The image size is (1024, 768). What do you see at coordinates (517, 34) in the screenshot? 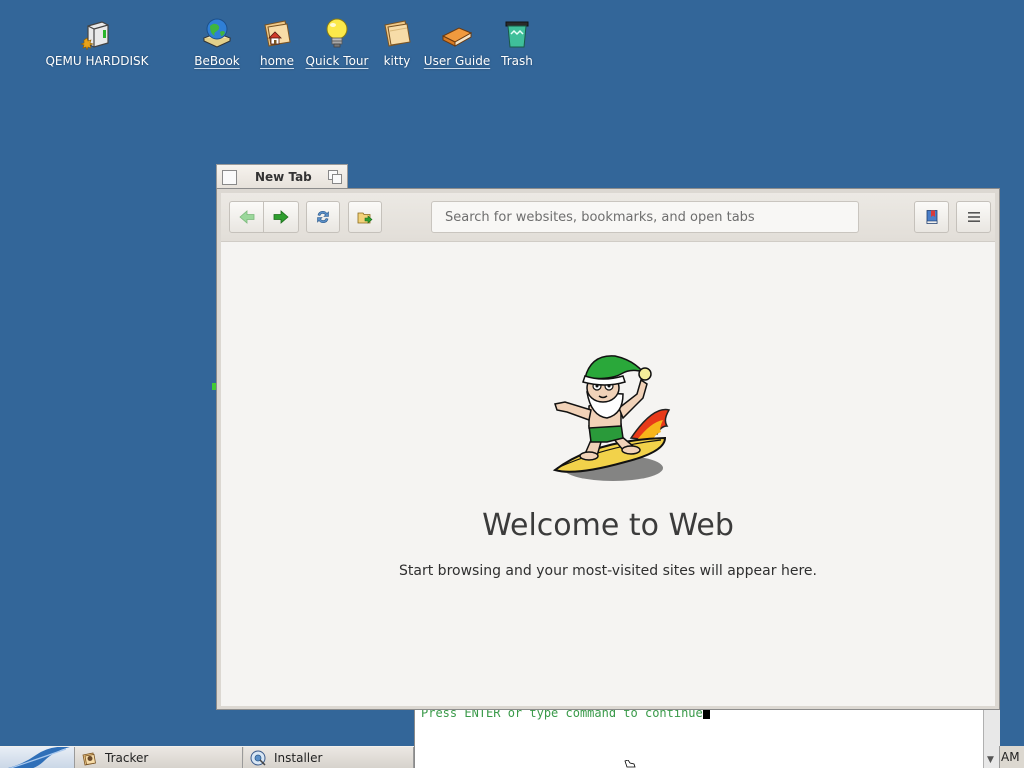
I see `trash-icon` at bounding box center [517, 34].